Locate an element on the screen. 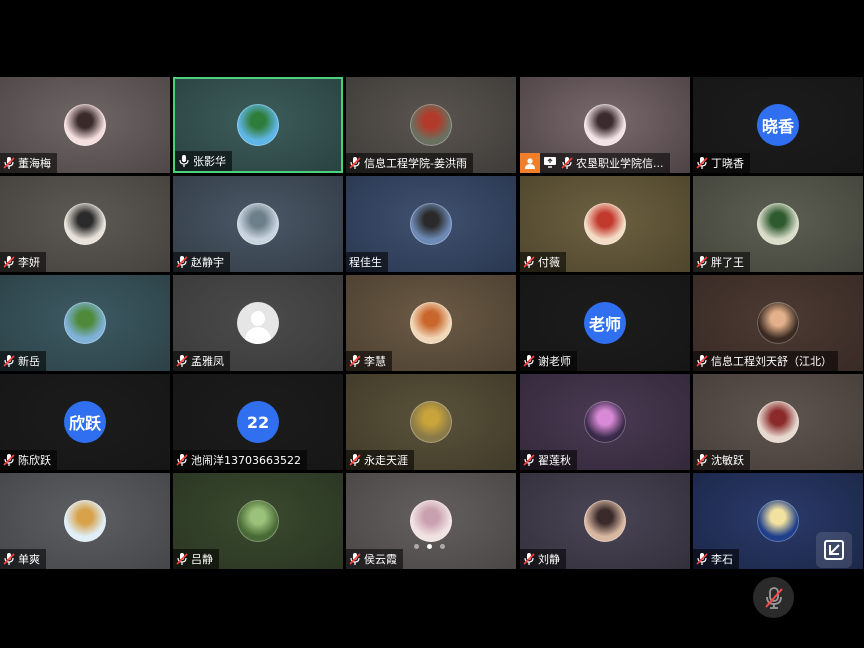 The width and height of the screenshot is (864, 648). participant-avatar: 老师 is located at coordinates (605, 323).